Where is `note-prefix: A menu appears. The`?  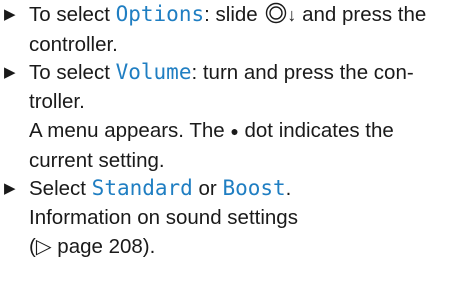 note-prefix: A menu appears. The is located at coordinates (130, 130).